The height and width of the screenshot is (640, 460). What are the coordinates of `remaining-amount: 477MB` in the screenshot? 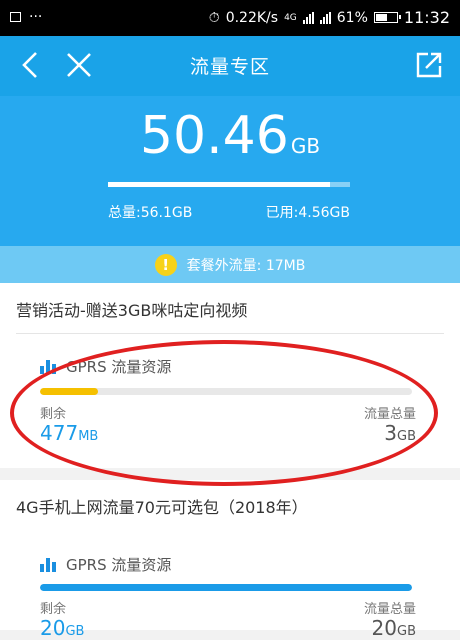 It's located at (69, 433).